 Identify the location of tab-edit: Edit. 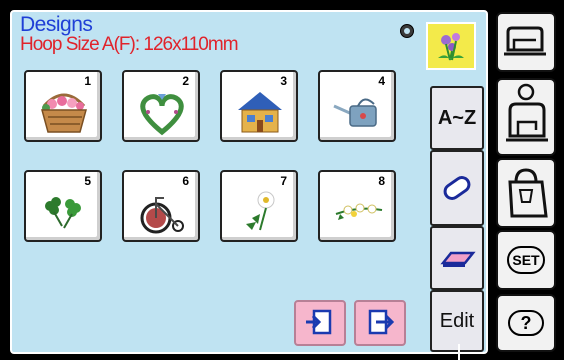
(457, 321).